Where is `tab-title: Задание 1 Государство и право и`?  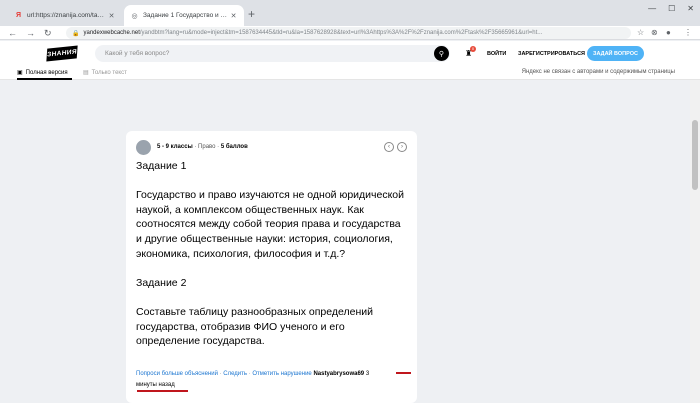
tab-title: Задание 1 Государство и право и is located at coordinates (186, 15).